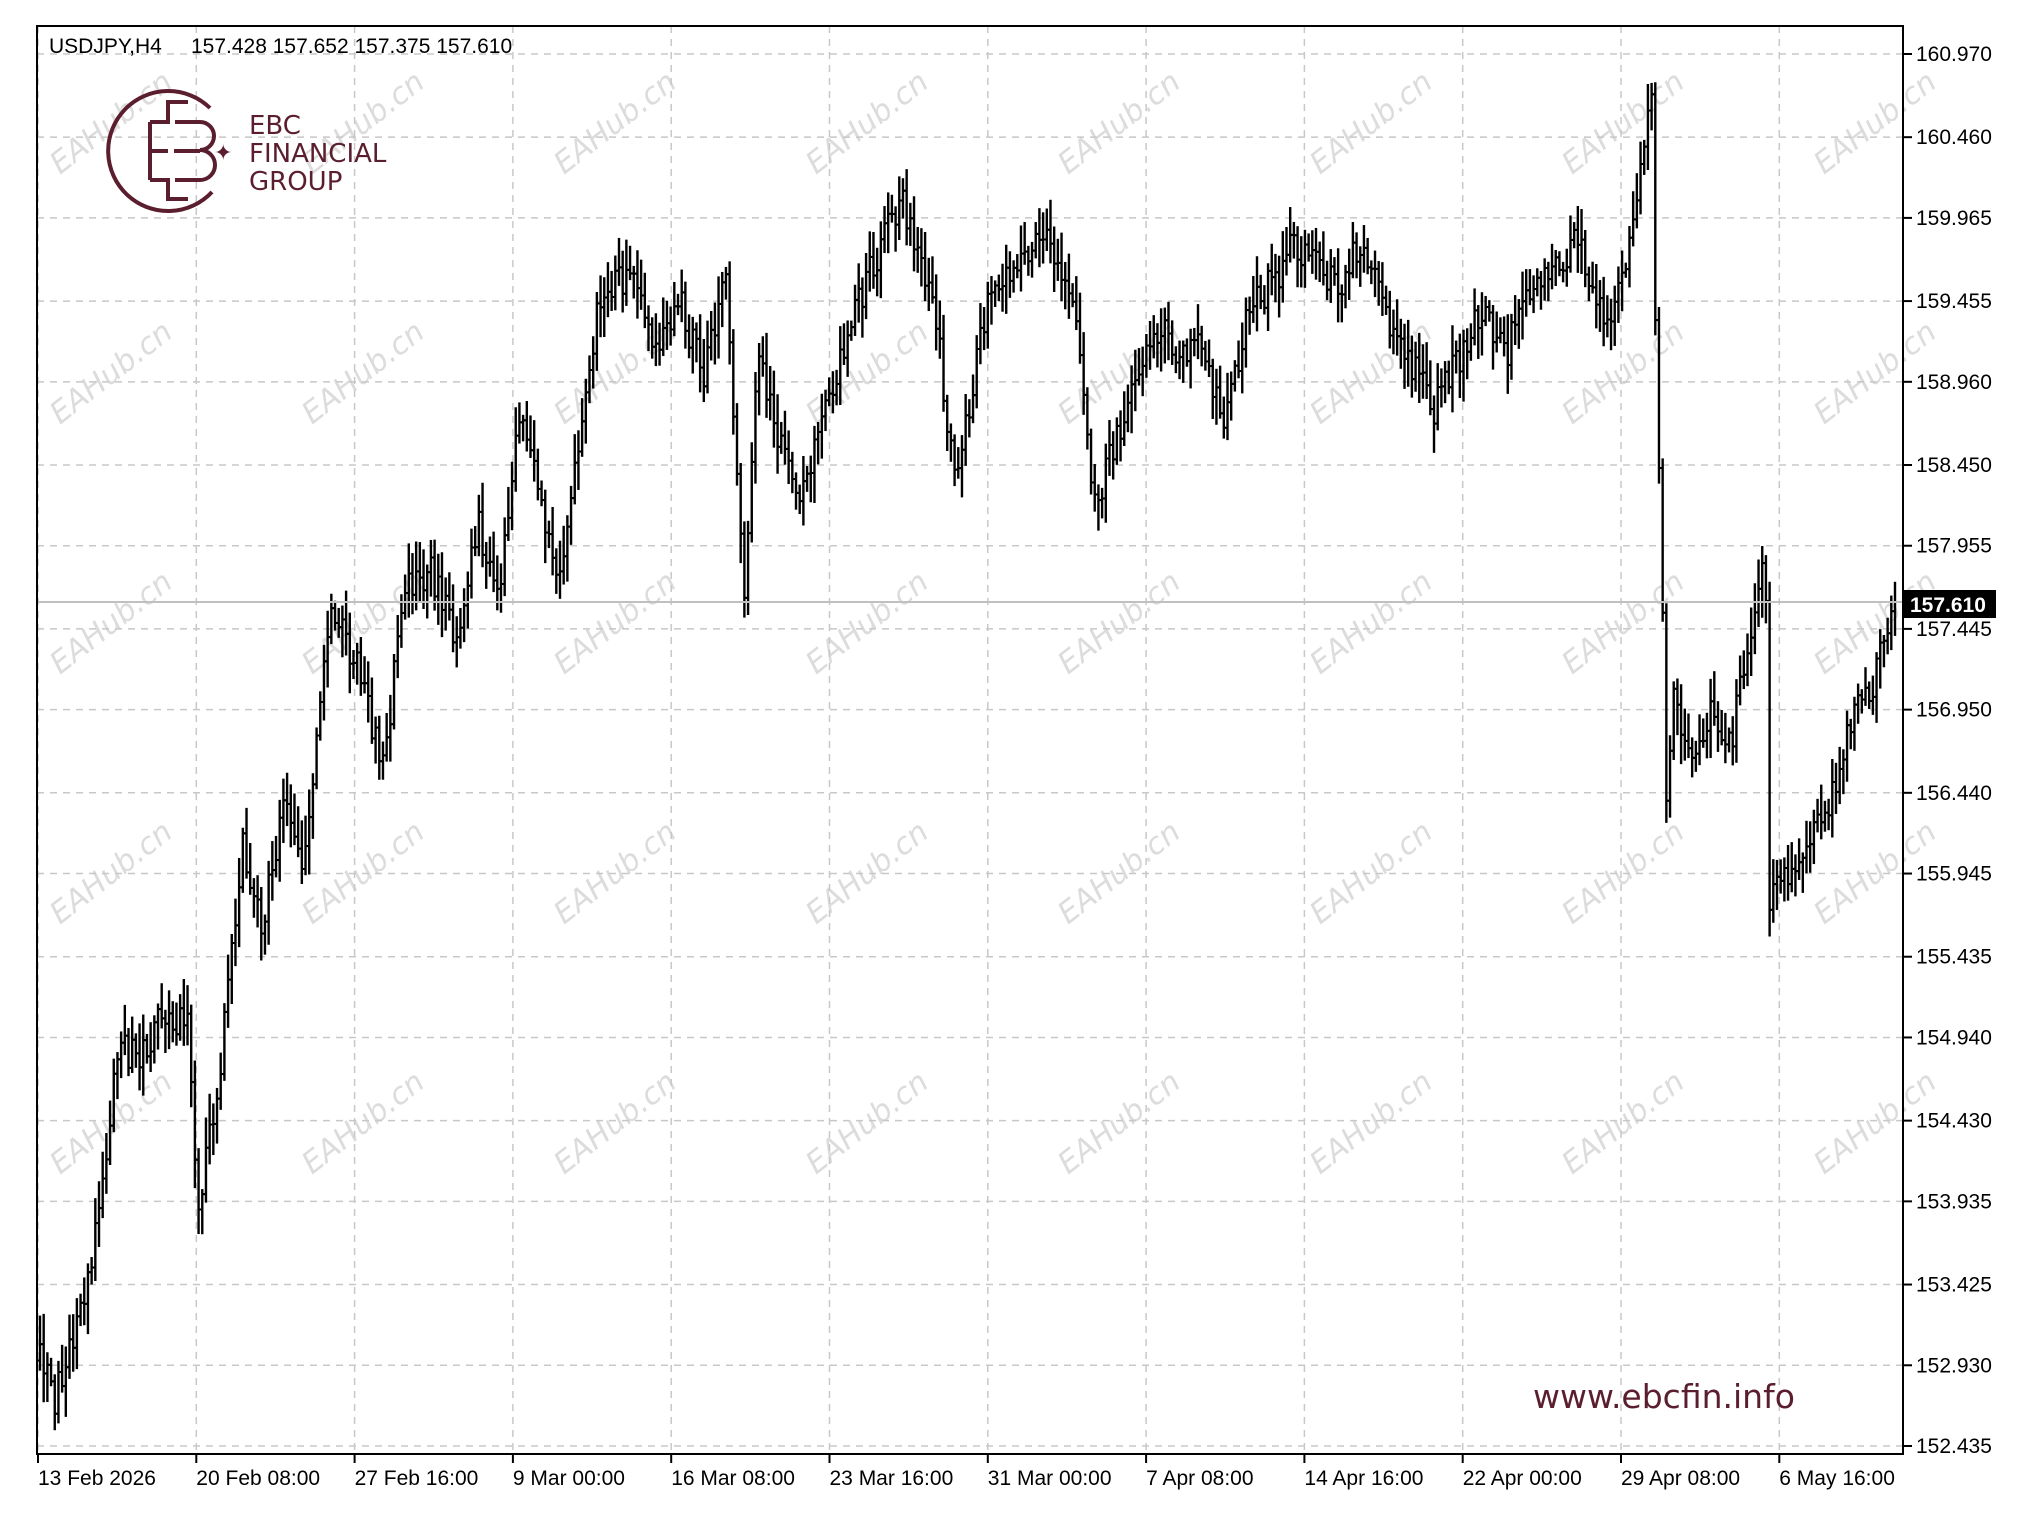  I want to click on logo-line-1: EBC, so click(275, 126).